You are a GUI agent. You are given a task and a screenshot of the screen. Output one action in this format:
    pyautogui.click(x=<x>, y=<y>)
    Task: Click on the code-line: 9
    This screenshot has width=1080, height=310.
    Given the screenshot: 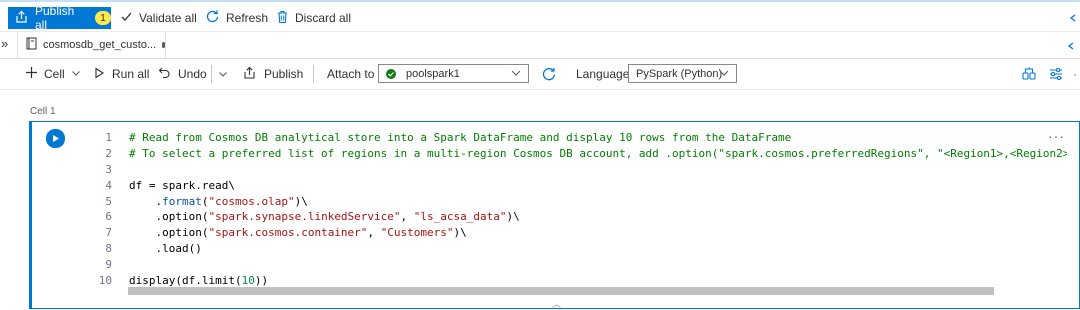 What is the action you would take?
    pyautogui.click(x=577, y=265)
    